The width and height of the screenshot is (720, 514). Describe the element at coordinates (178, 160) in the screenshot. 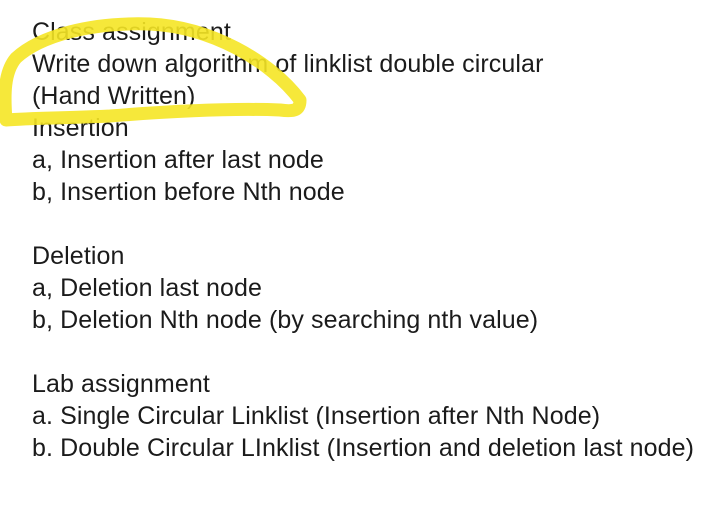

I see `insertion-item-a: a, Insertion after last node` at that location.